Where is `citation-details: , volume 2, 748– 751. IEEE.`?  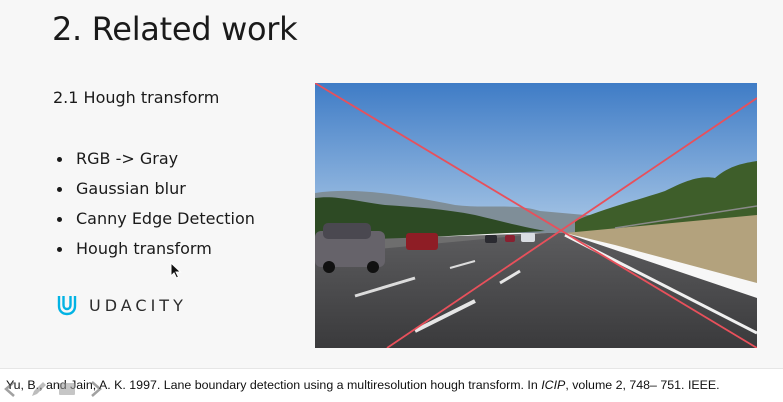 citation-details: , volume 2, 748– 751. IEEE. is located at coordinates (642, 385).